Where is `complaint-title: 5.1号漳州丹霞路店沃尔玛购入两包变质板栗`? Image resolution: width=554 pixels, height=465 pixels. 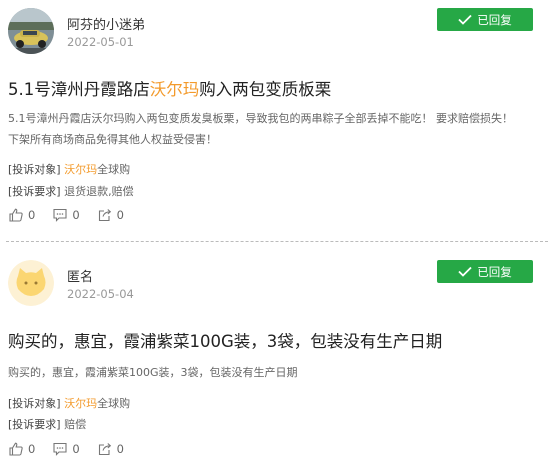
complaint-title: 5.1号漳州丹霞路店沃尔玛购入两包变质板栗 is located at coordinates (169, 88).